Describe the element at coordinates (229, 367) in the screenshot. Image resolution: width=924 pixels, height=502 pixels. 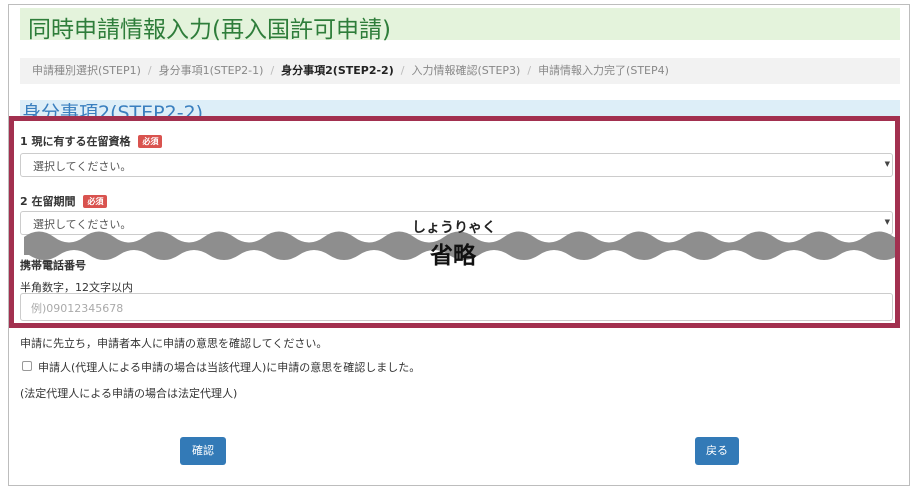
I see `consent-checkbox-label: 申請人(代理人による申請の場合は当該代理人)に申請の意思を確認しました。` at that location.